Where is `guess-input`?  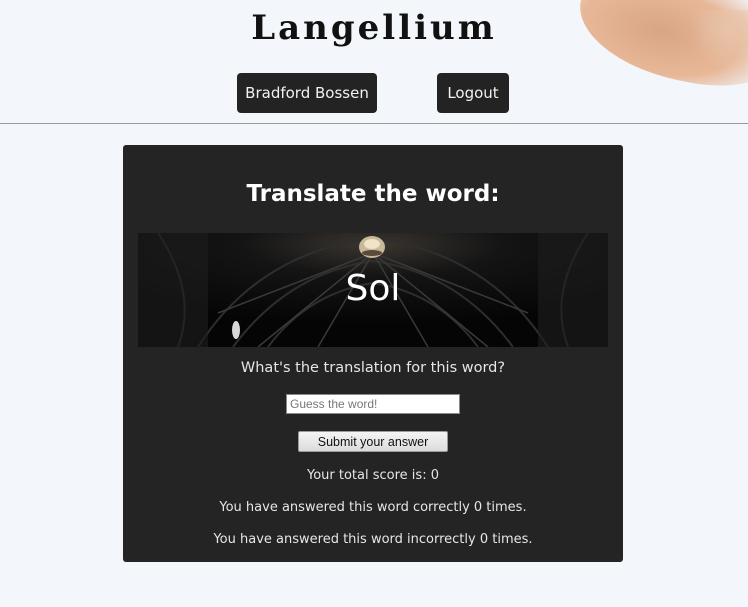 guess-input is located at coordinates (373, 404).